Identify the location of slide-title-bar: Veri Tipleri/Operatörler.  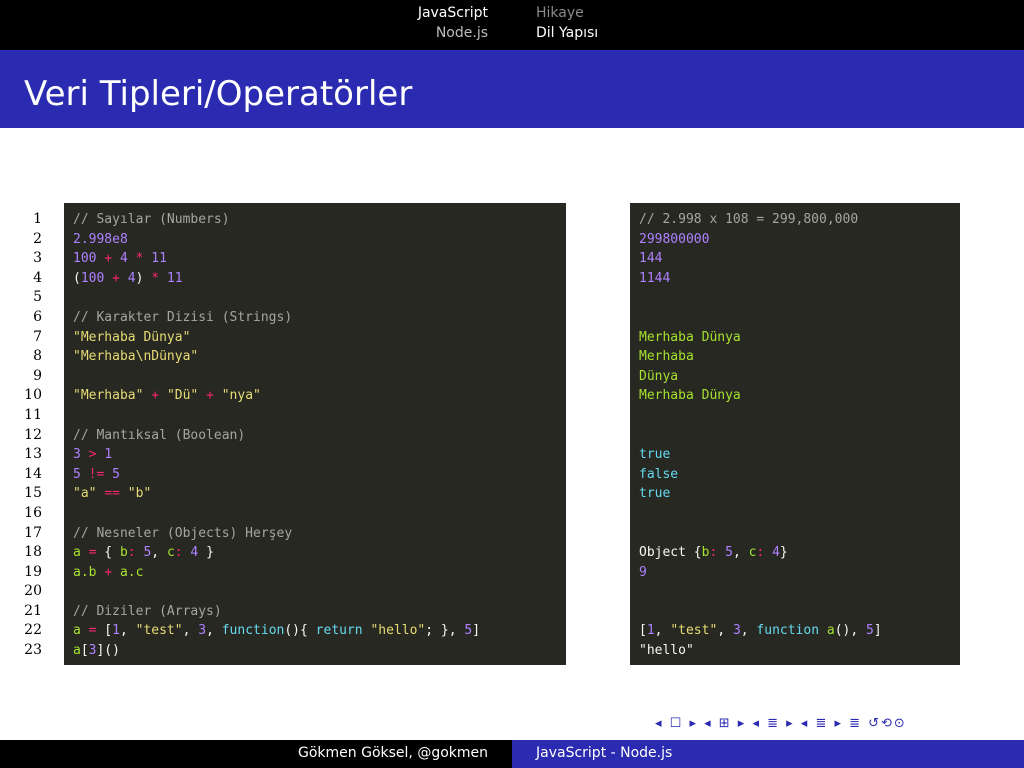
(512, 89).